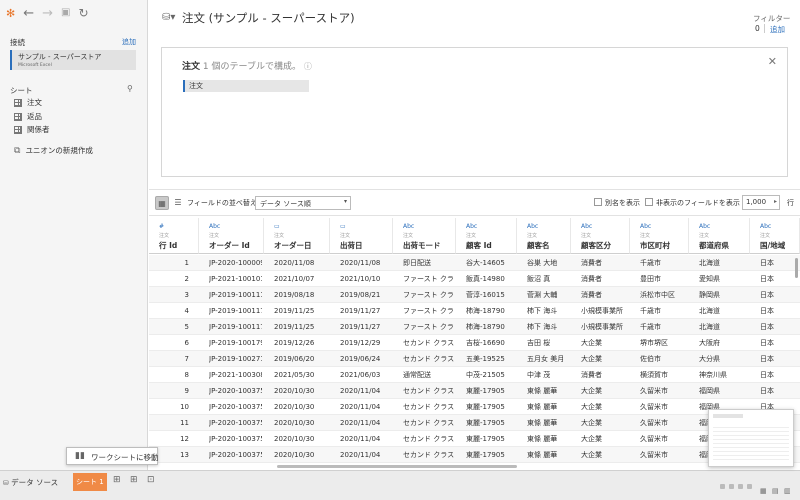 This screenshot has height=500, width=800. I want to click on table-cell: 8, so click(169, 375).